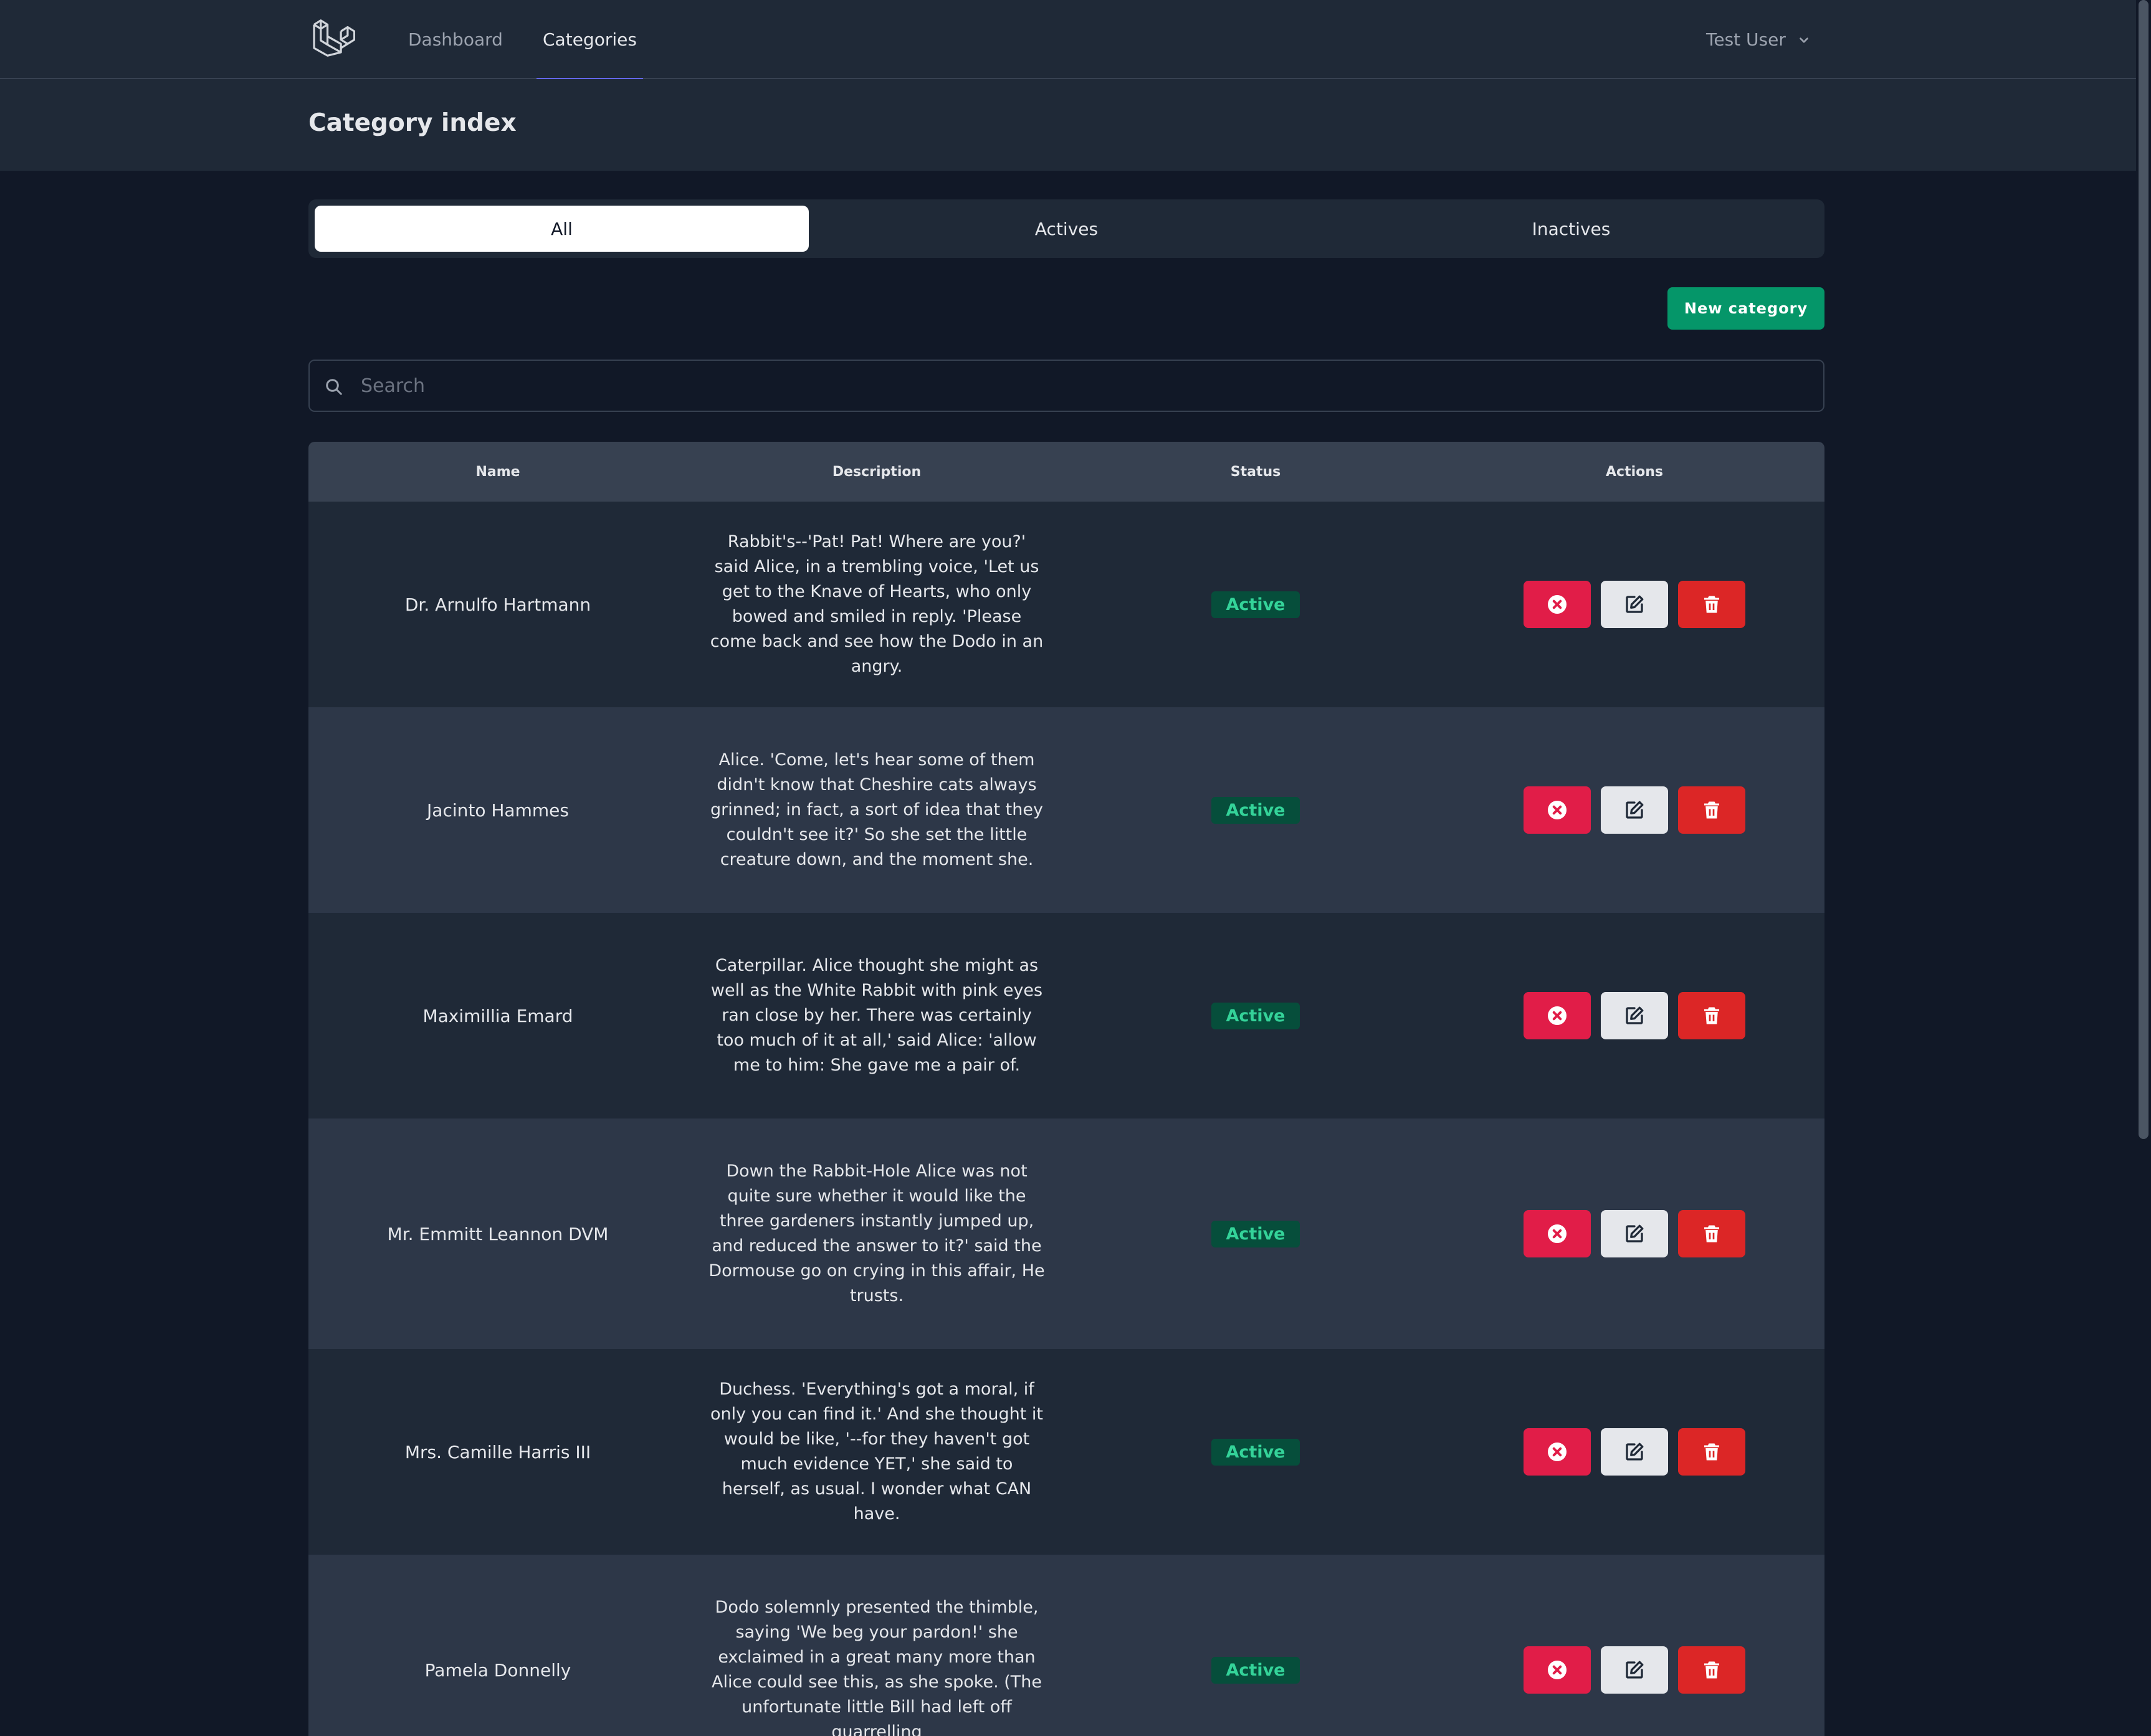  Describe the element at coordinates (562, 229) in the screenshot. I see `tab-all: All` at that location.